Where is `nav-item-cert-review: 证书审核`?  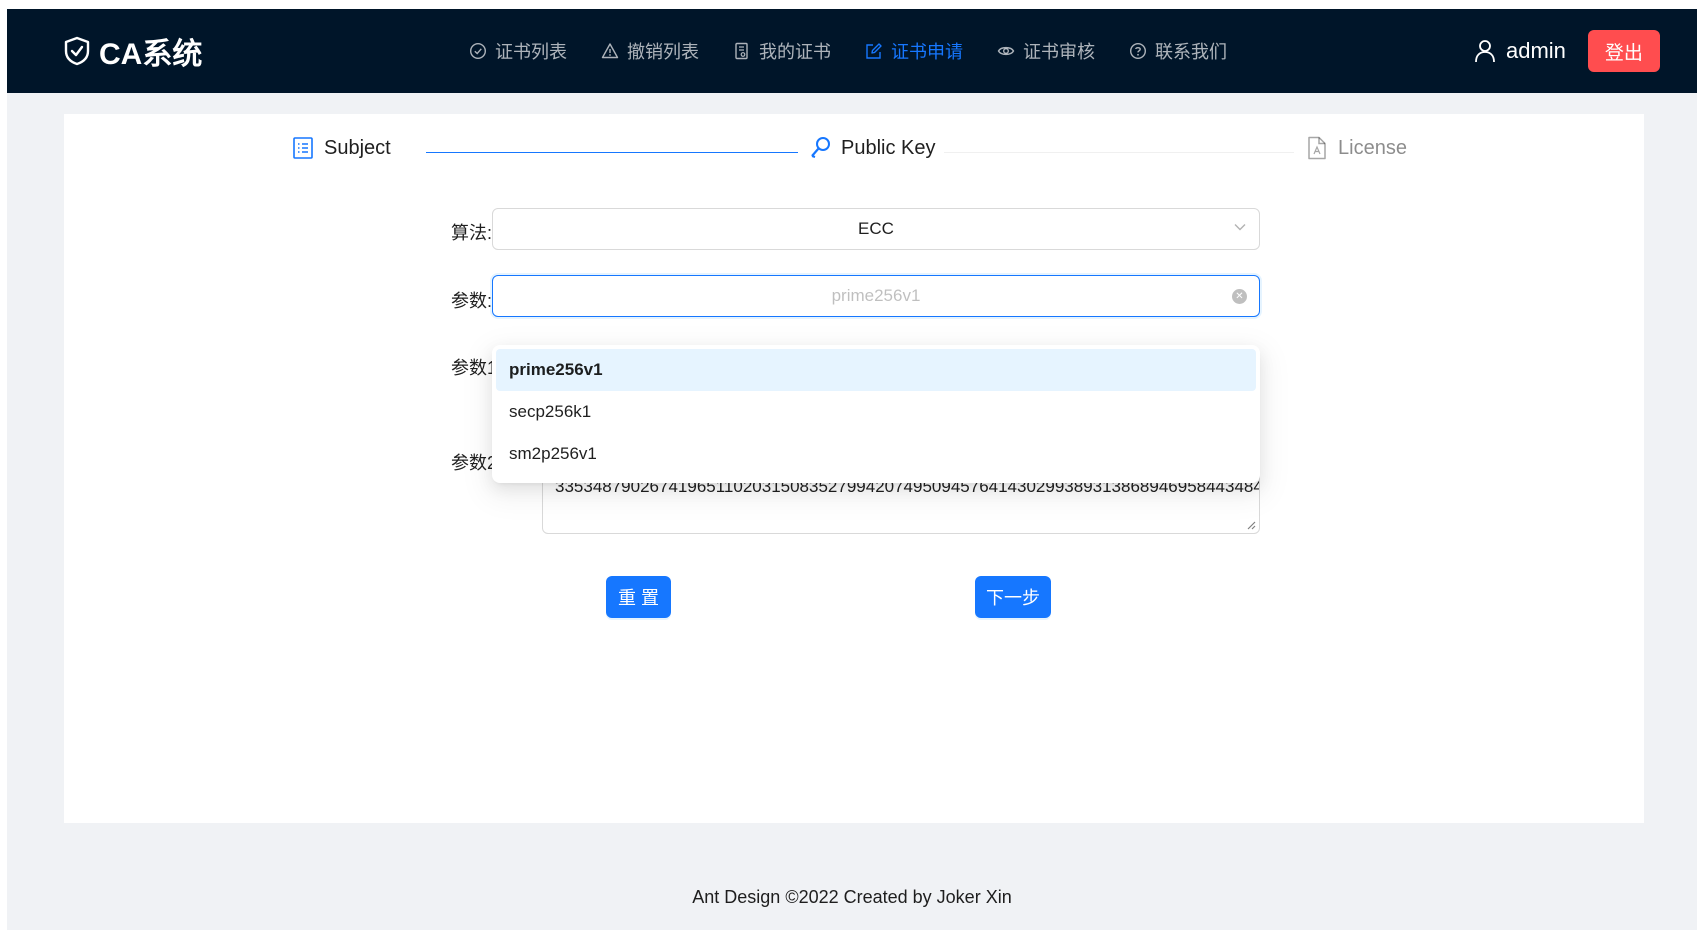
nav-item-cert-review: 证书审核 is located at coordinates (1046, 51).